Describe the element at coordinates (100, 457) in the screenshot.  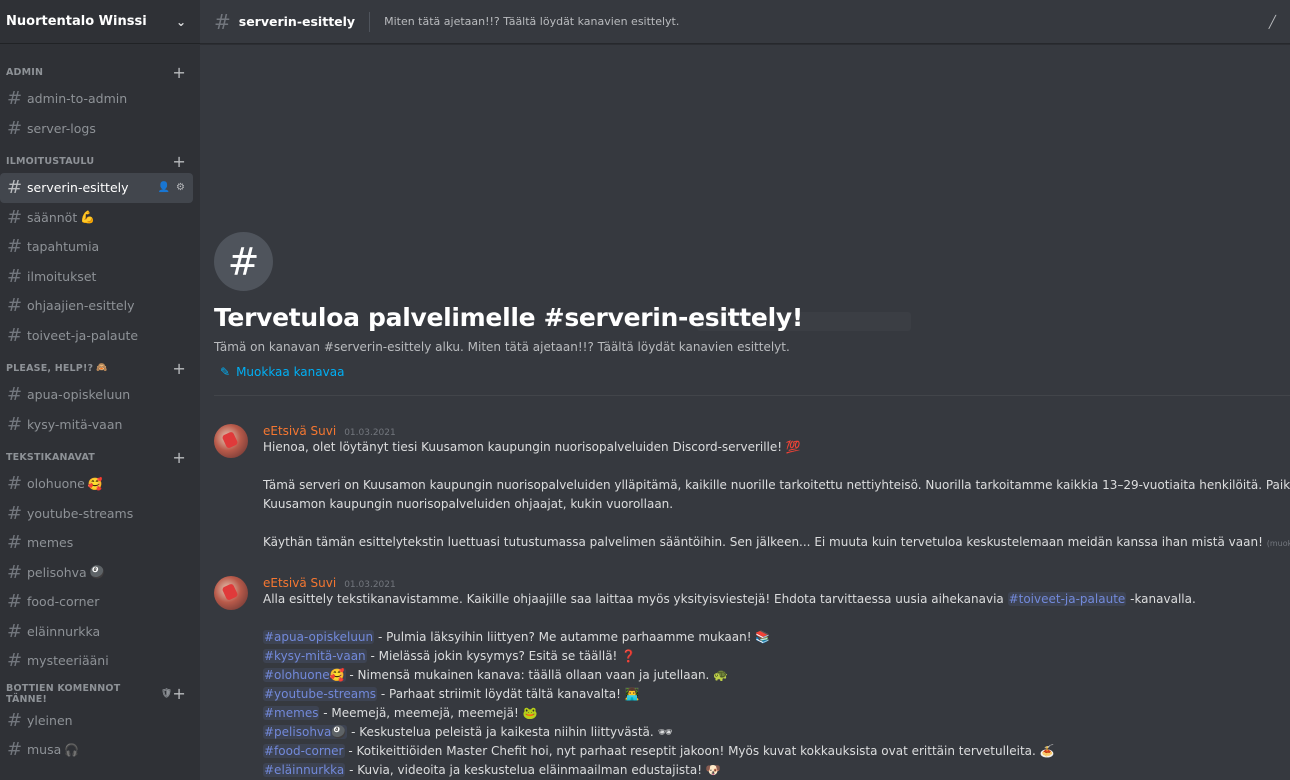
I see `category-header: TEKSTIKANAVAT +` at that location.